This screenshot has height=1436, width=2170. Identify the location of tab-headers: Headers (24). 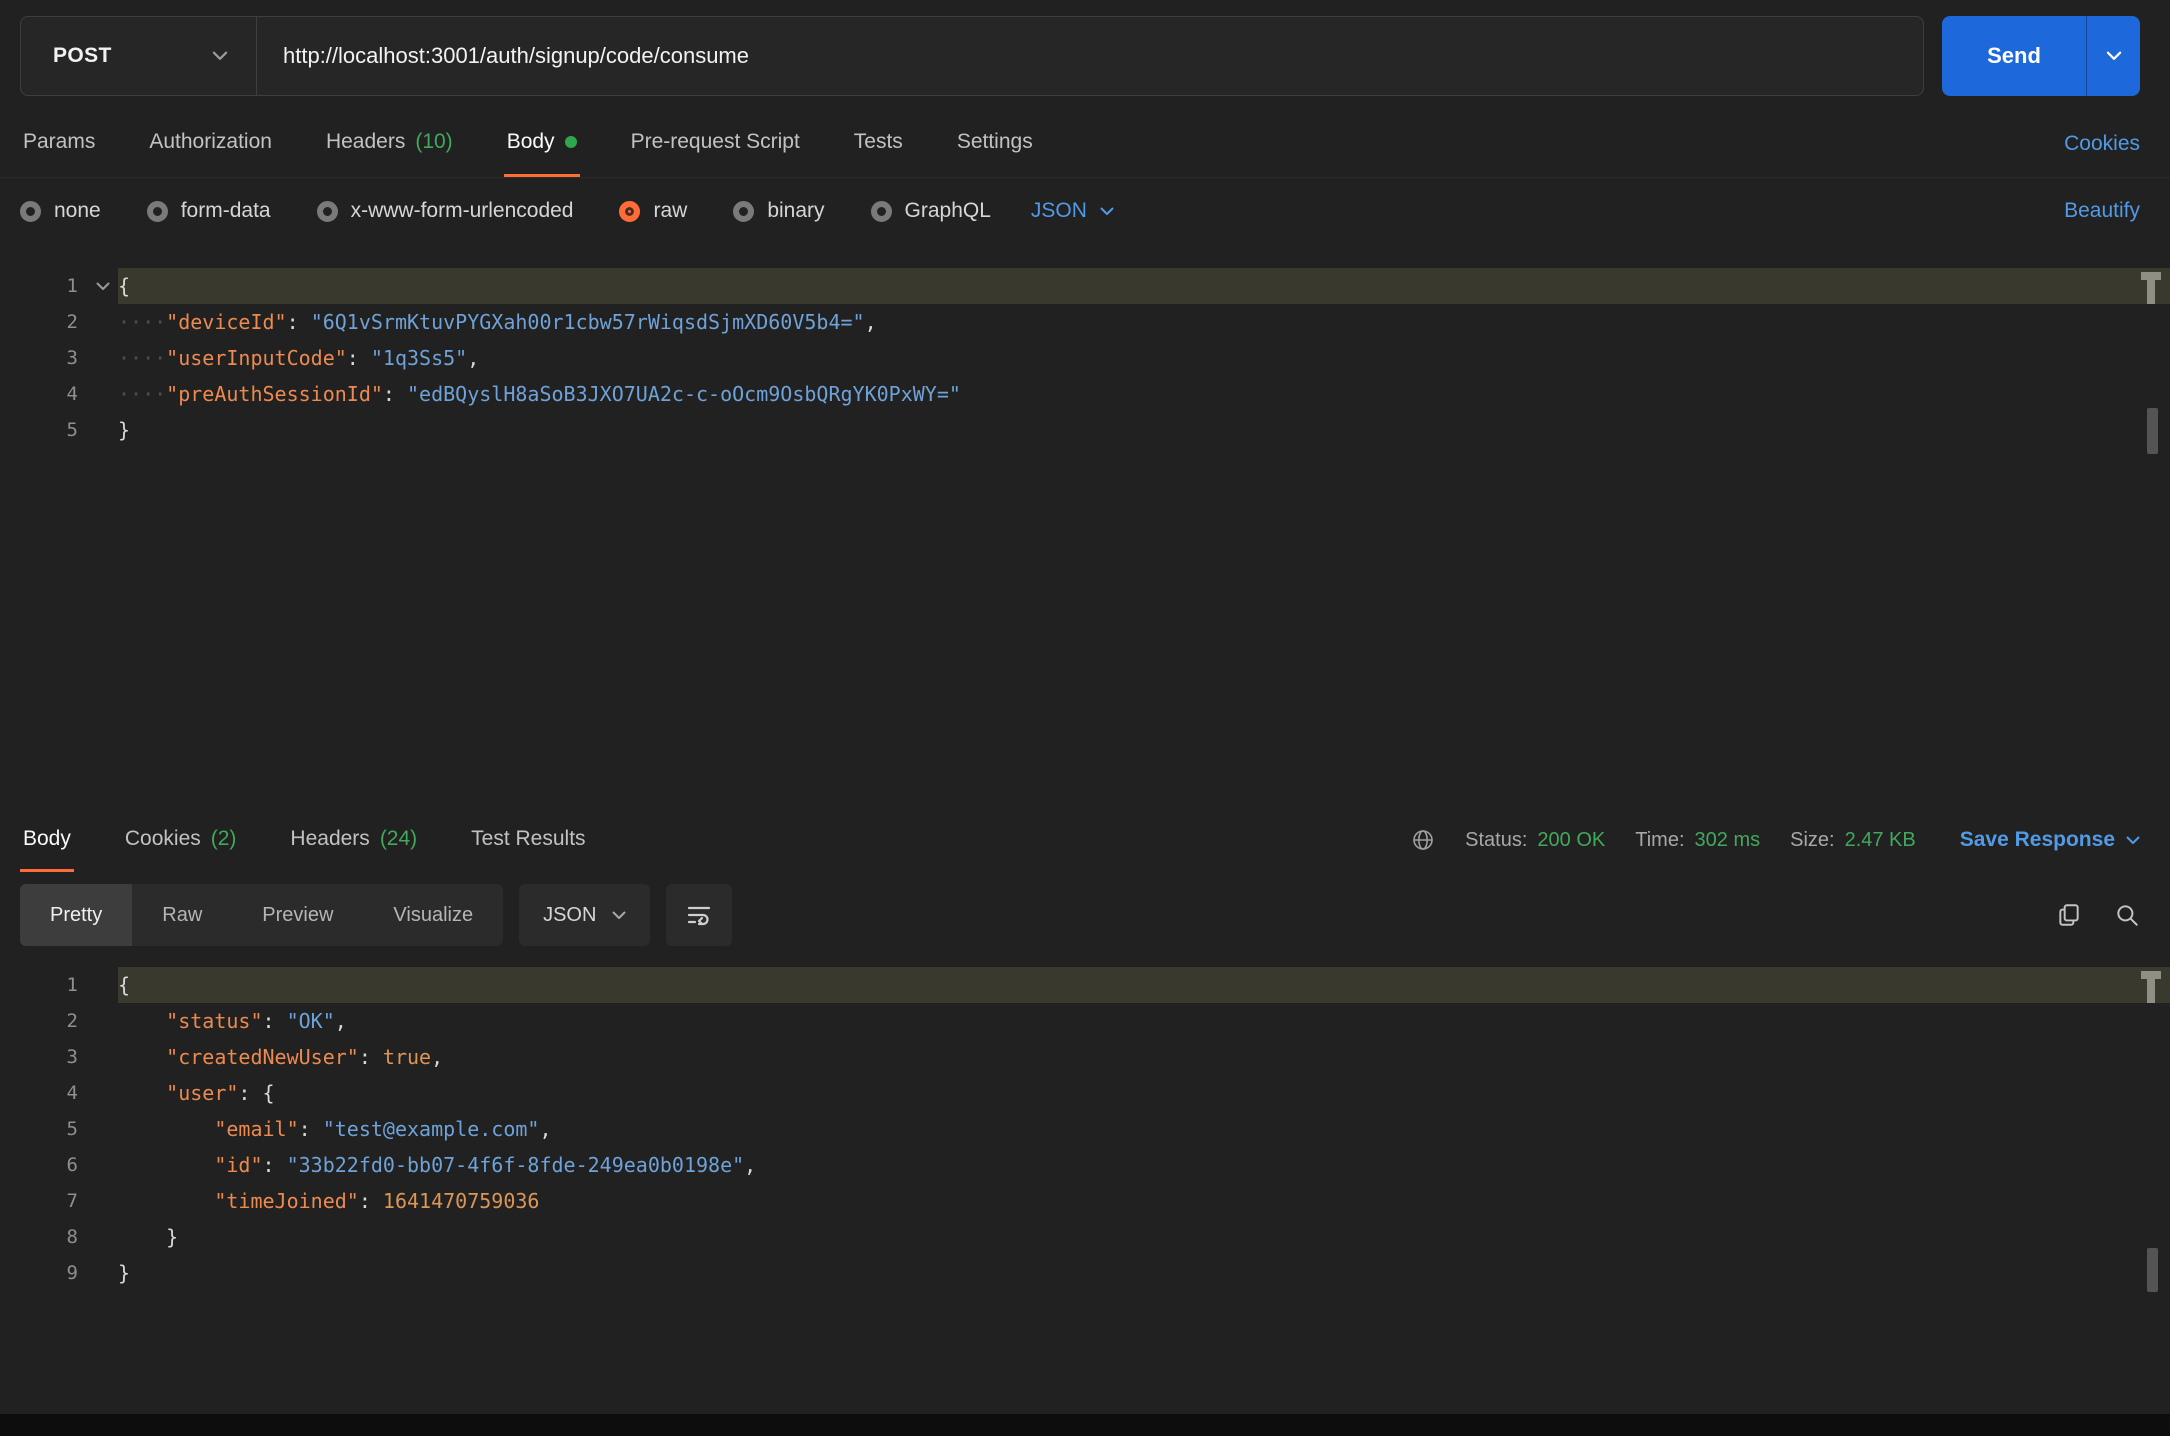
(353, 840).